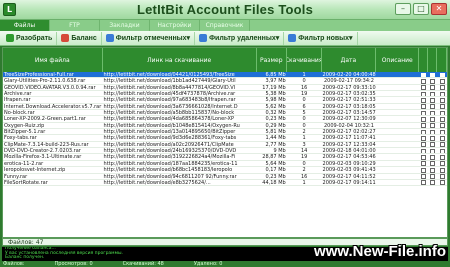  I want to click on balance-button: Баланс, so click(79, 38).